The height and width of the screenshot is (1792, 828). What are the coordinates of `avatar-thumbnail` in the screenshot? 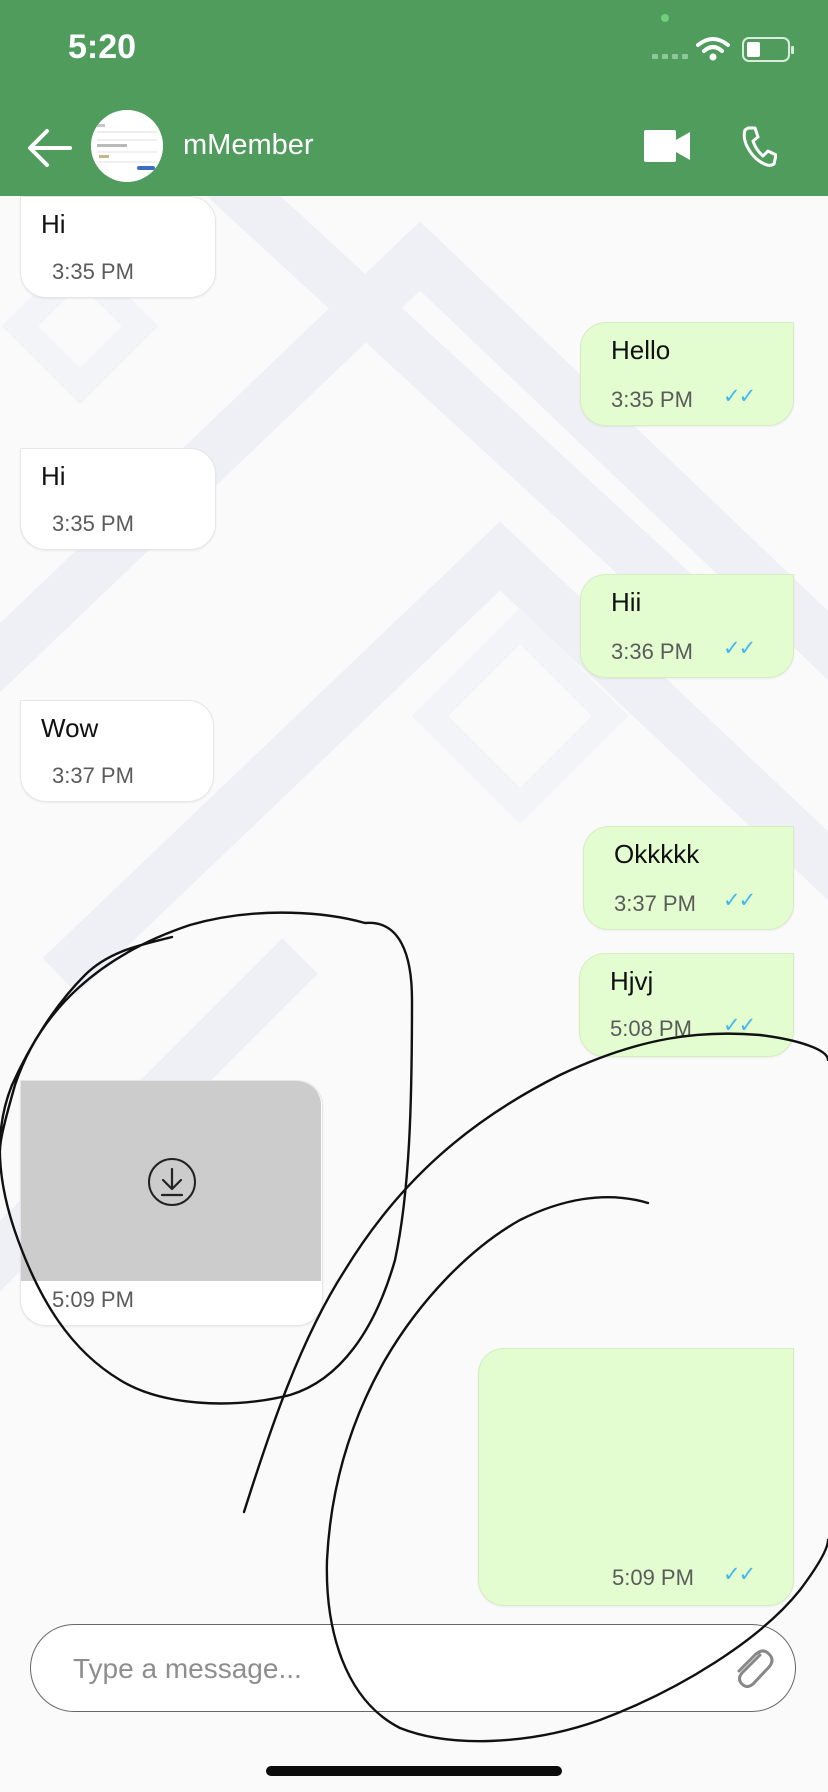 It's located at (127, 146).